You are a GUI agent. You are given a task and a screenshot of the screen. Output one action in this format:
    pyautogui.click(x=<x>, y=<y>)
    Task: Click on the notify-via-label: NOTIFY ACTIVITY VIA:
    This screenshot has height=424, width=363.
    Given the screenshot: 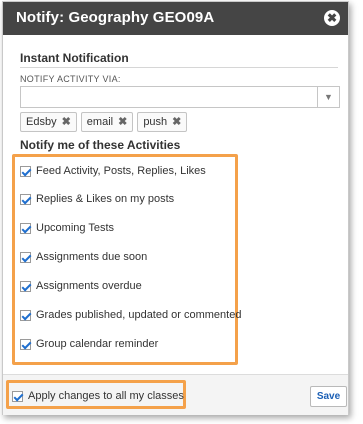 What is the action you would take?
    pyautogui.click(x=70, y=79)
    